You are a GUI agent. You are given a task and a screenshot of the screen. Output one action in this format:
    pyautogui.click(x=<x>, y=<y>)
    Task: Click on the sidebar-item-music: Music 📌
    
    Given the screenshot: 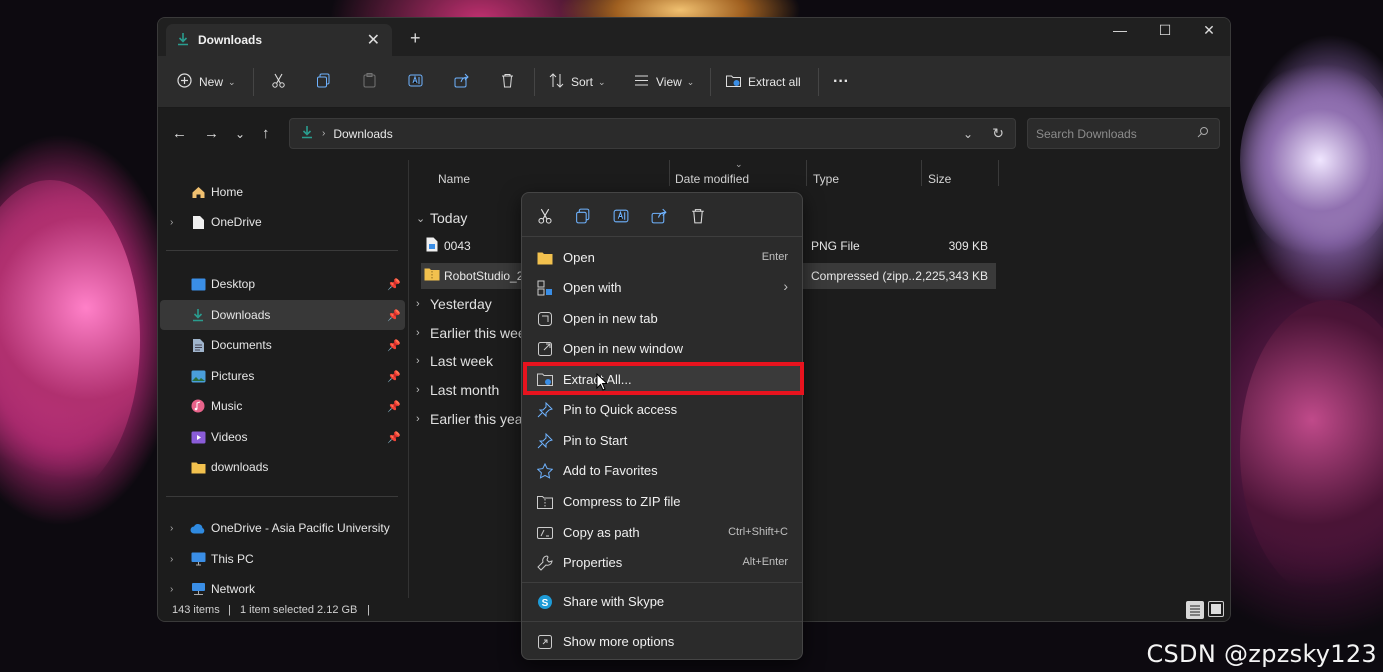 What is the action you would take?
    pyautogui.click(x=282, y=406)
    